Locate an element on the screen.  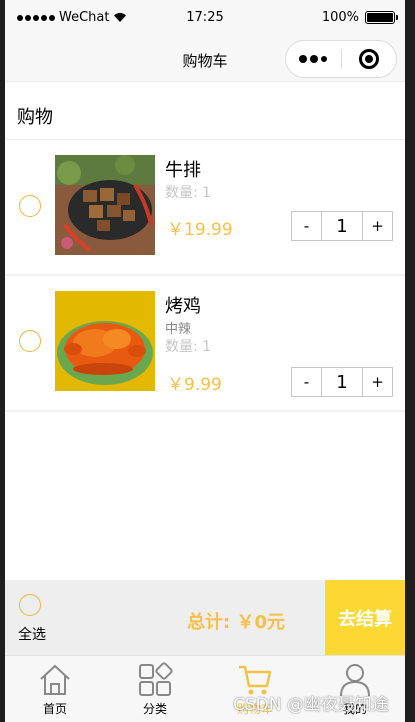
select-all-label: 全选 is located at coordinates (32, 634).